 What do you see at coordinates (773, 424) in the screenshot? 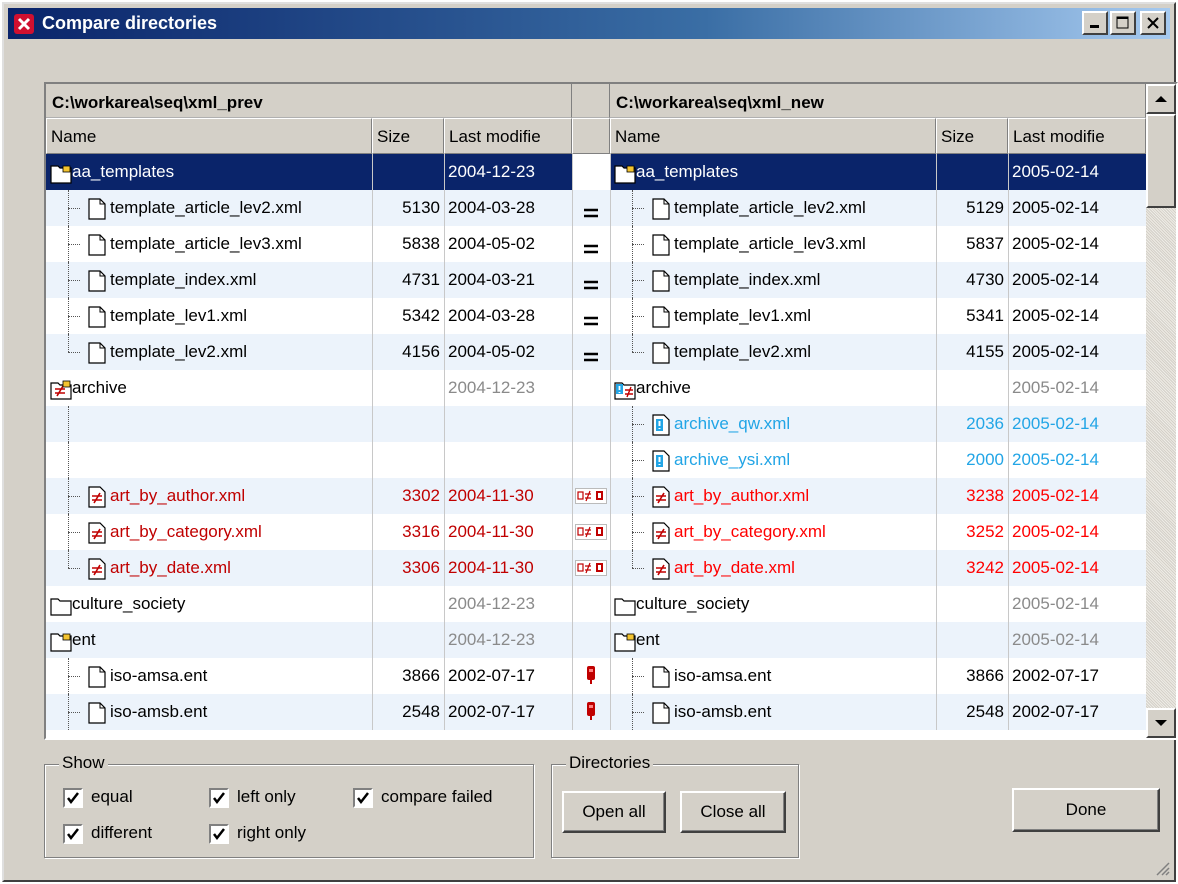
I see `right-name-cell: archive_qw.xml` at bounding box center [773, 424].